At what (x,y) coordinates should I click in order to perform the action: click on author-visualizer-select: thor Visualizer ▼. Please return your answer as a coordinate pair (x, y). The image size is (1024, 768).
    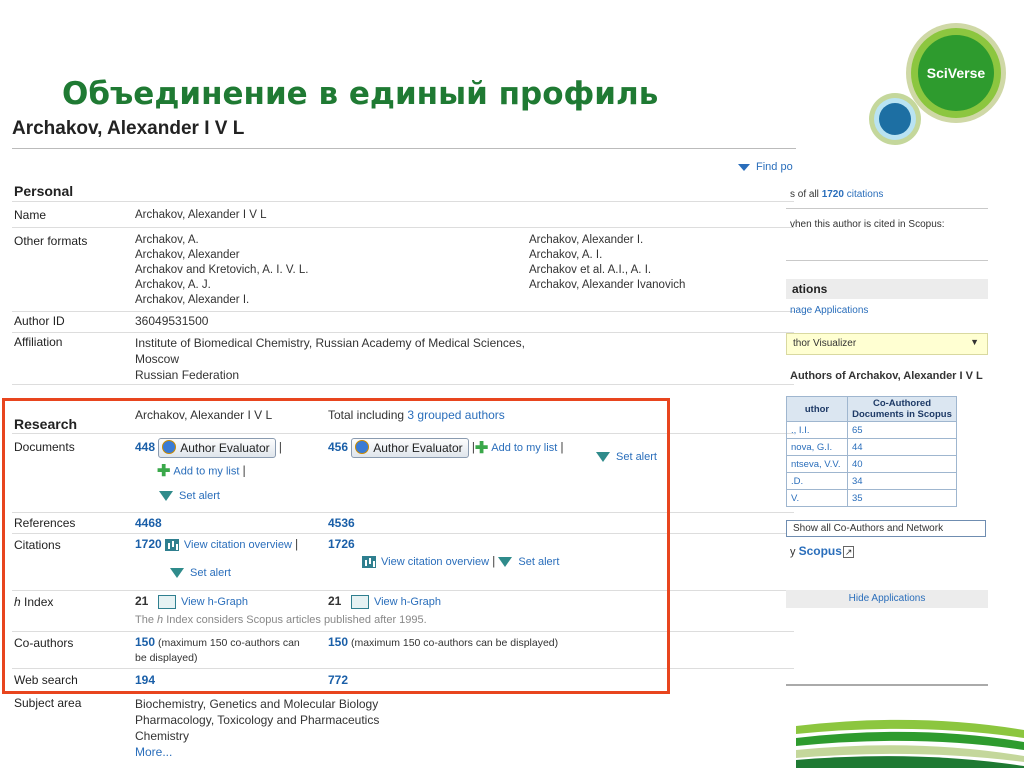
    Looking at the image, I should click on (887, 344).